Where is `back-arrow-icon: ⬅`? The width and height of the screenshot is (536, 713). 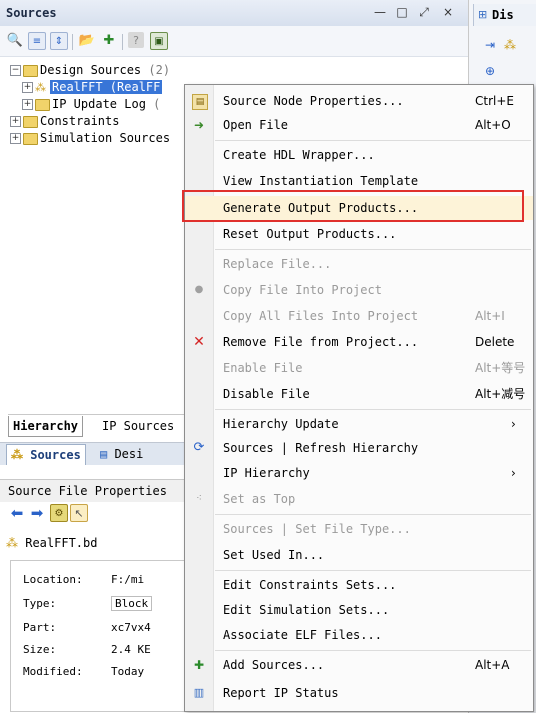
back-arrow-icon: ⬅ is located at coordinates (17, 513).